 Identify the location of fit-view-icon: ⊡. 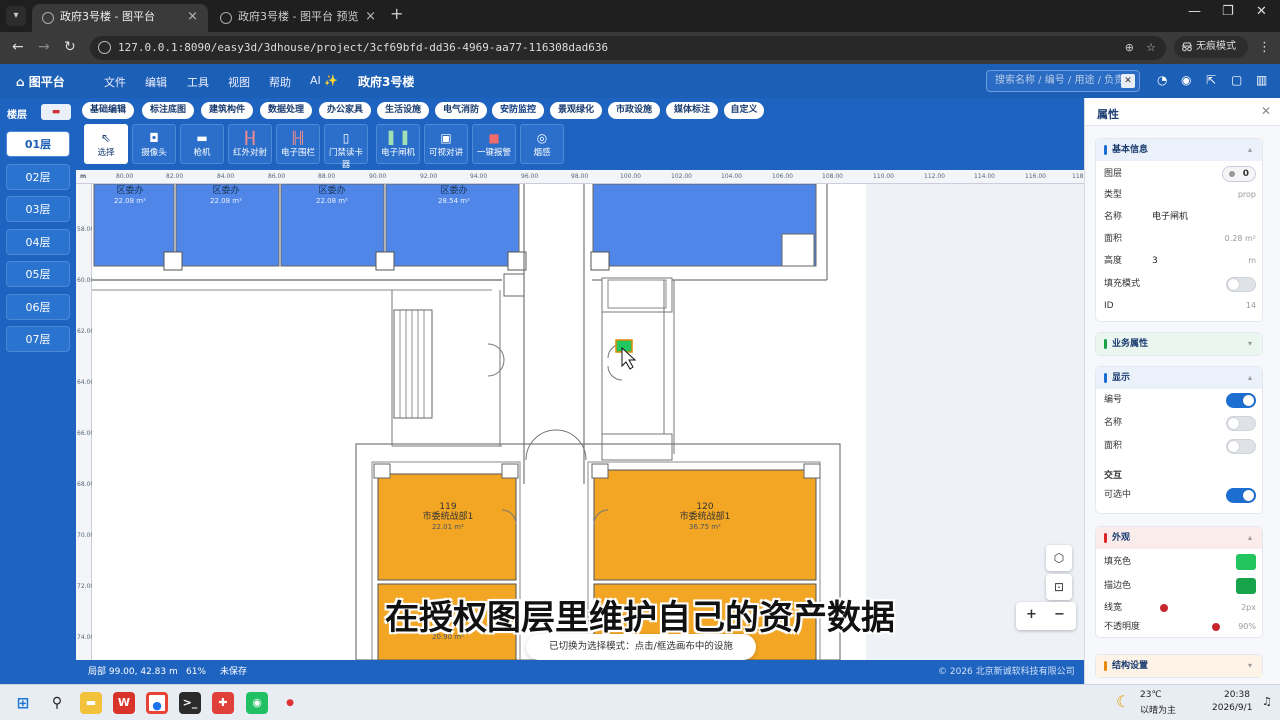
(1059, 587).